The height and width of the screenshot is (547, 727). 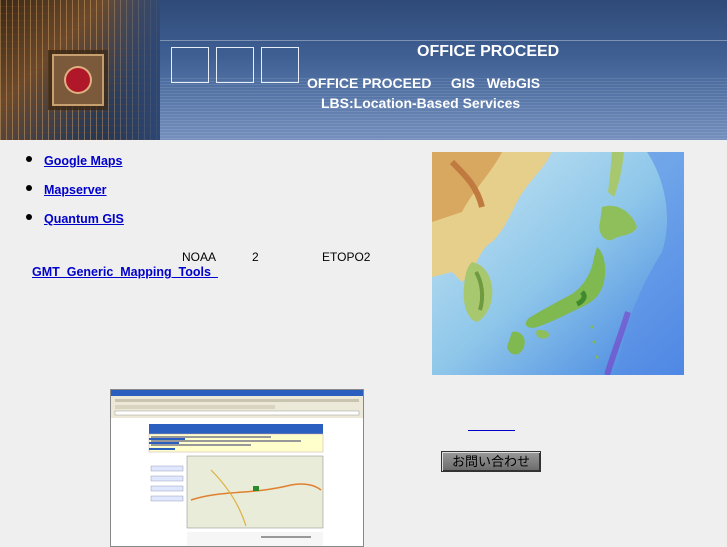 I want to click on google-maps-link: Google Maps, so click(x=83, y=161).